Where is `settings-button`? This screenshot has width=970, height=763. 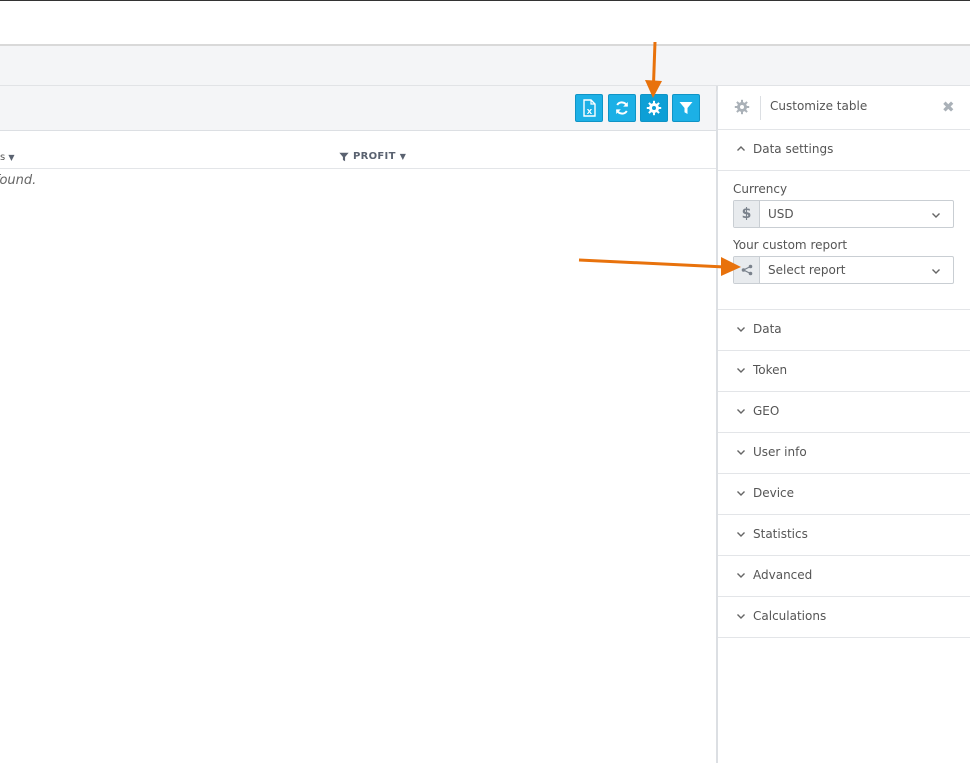 settings-button is located at coordinates (654, 108).